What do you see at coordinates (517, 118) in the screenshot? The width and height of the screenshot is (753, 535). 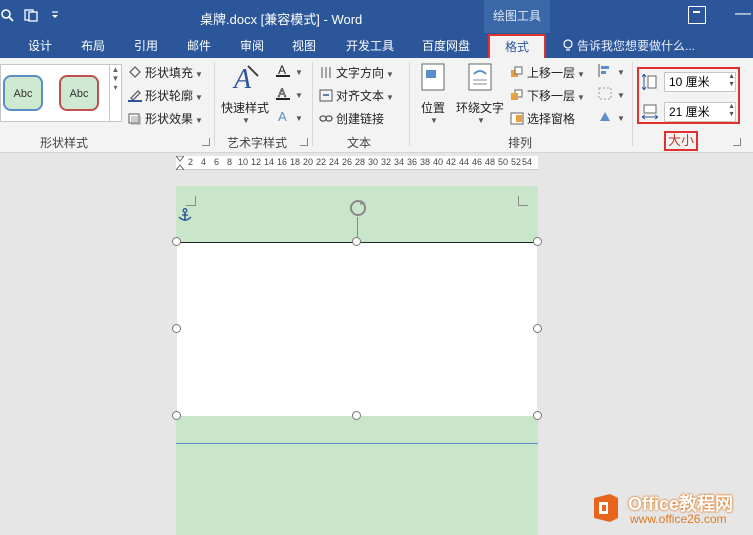 I see `selection-pane-icon` at bounding box center [517, 118].